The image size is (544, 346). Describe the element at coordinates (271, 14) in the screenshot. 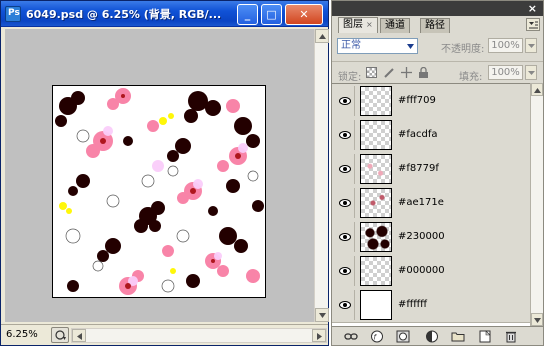

I see `maximize-button: □` at that location.